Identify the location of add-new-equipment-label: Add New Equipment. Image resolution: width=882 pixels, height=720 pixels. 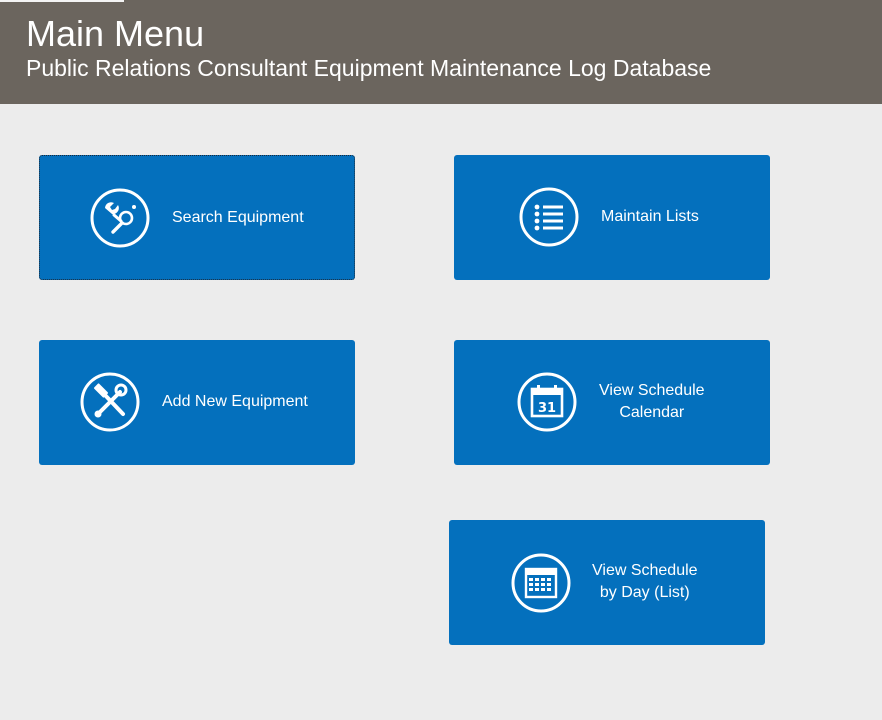
(235, 401).